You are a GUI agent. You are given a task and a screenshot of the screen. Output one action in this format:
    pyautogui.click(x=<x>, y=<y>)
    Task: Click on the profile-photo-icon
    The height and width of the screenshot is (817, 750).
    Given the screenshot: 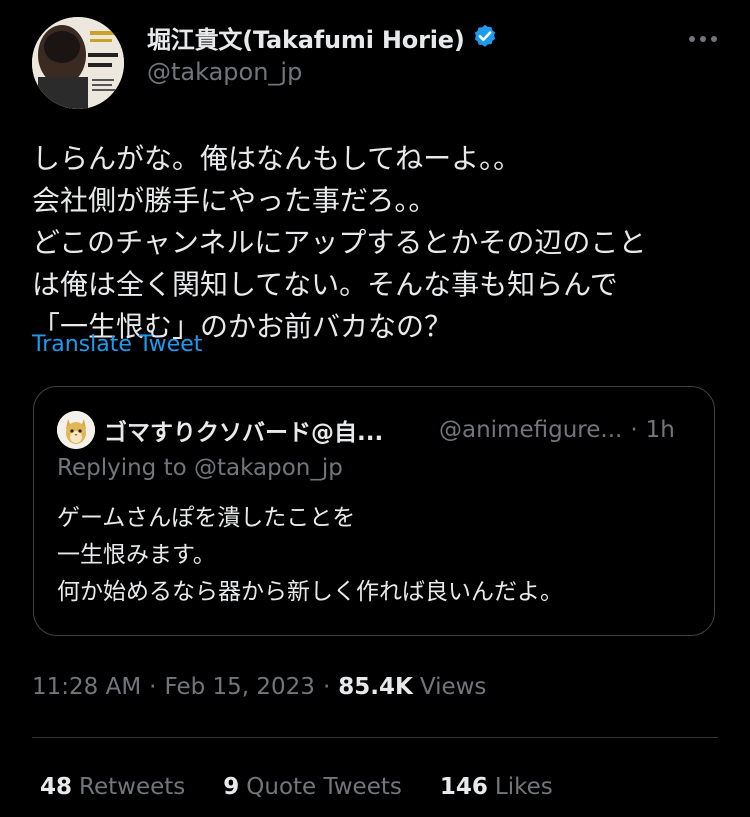 What is the action you would take?
    pyautogui.click(x=78, y=63)
    